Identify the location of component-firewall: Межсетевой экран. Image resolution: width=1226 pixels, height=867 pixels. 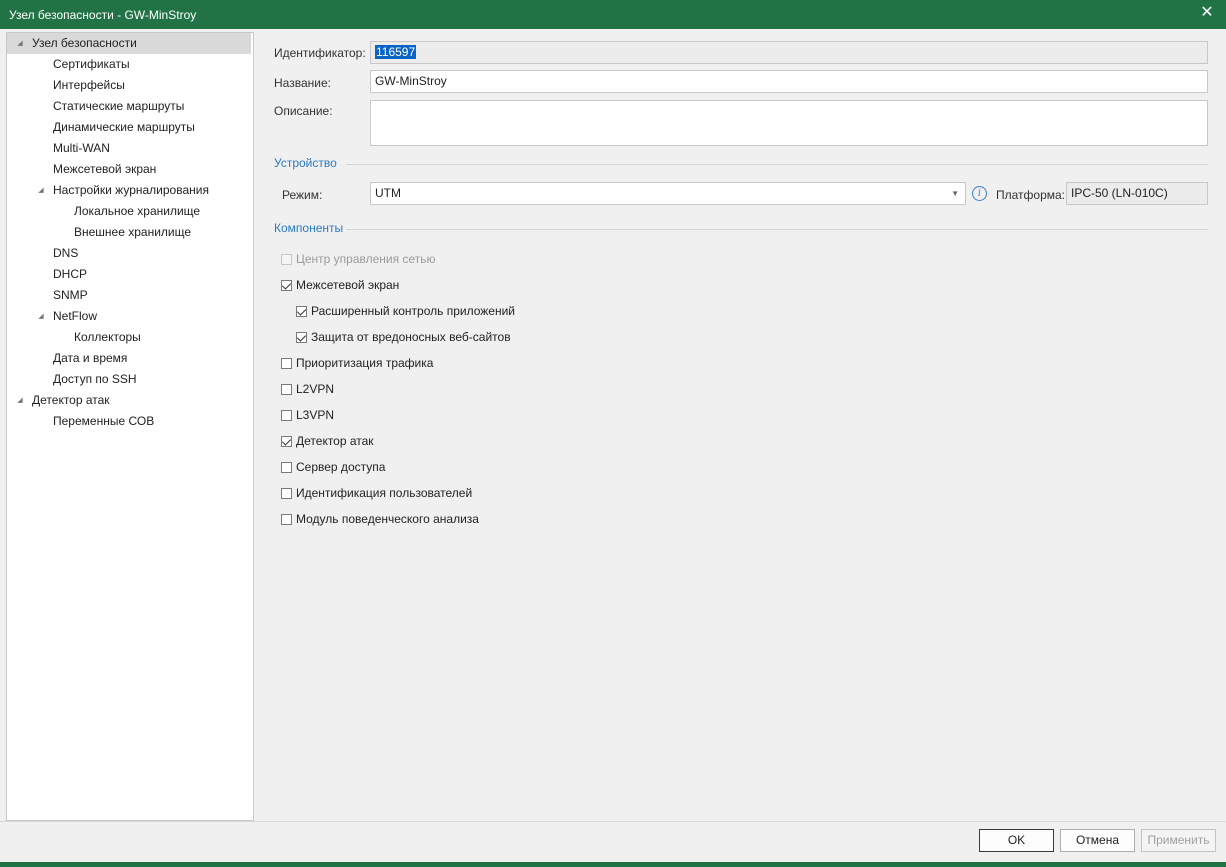
(340, 285).